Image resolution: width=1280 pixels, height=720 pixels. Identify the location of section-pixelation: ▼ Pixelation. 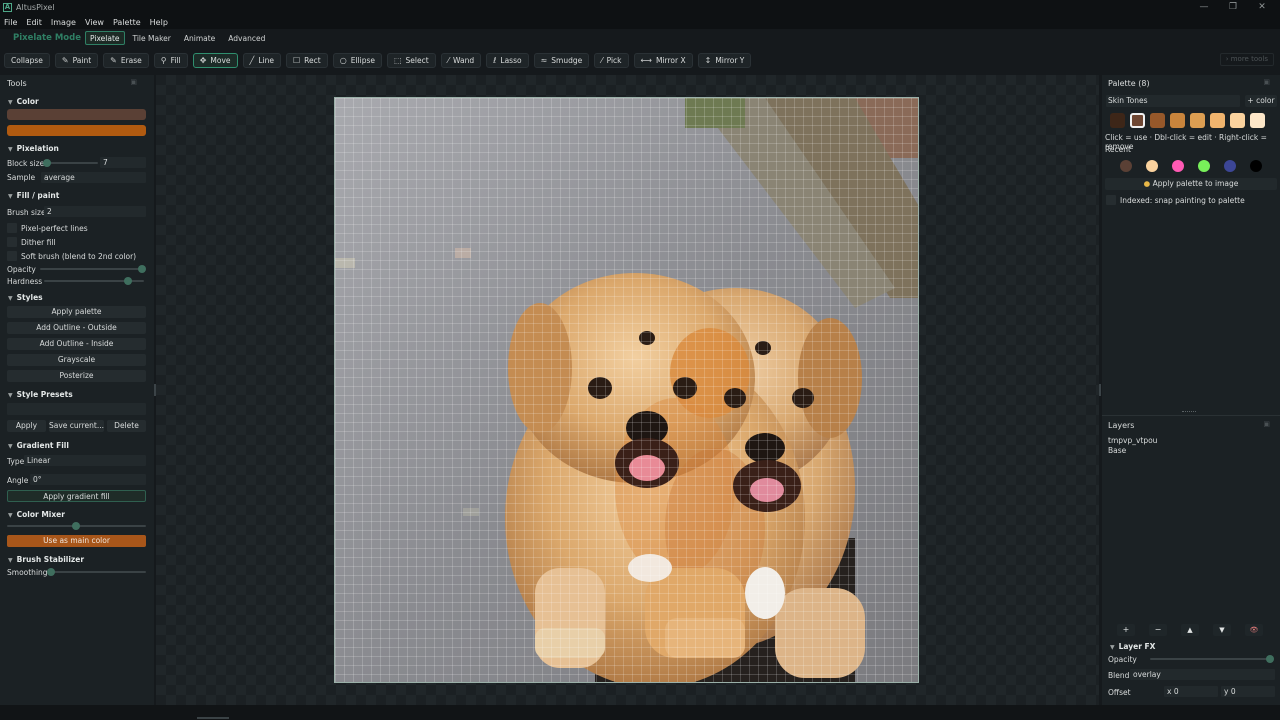
(33, 148).